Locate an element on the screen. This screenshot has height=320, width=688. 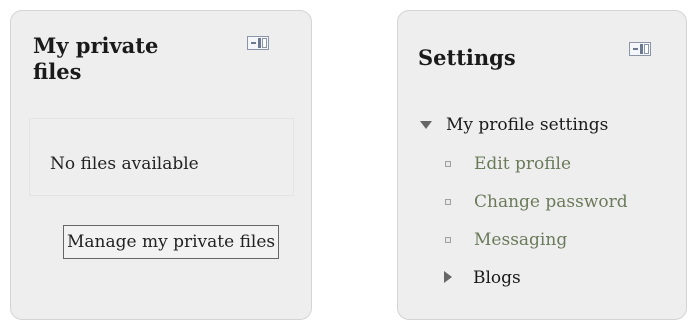
change-password-link: Change password is located at coordinates (551, 202).